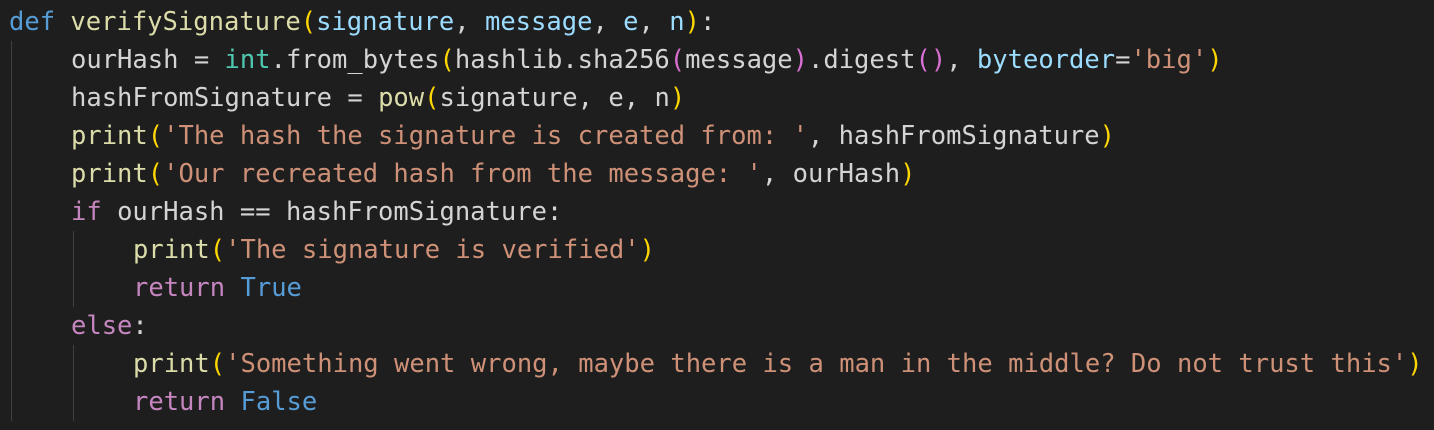  I want to click on code-line: return True, so click(217, 288).